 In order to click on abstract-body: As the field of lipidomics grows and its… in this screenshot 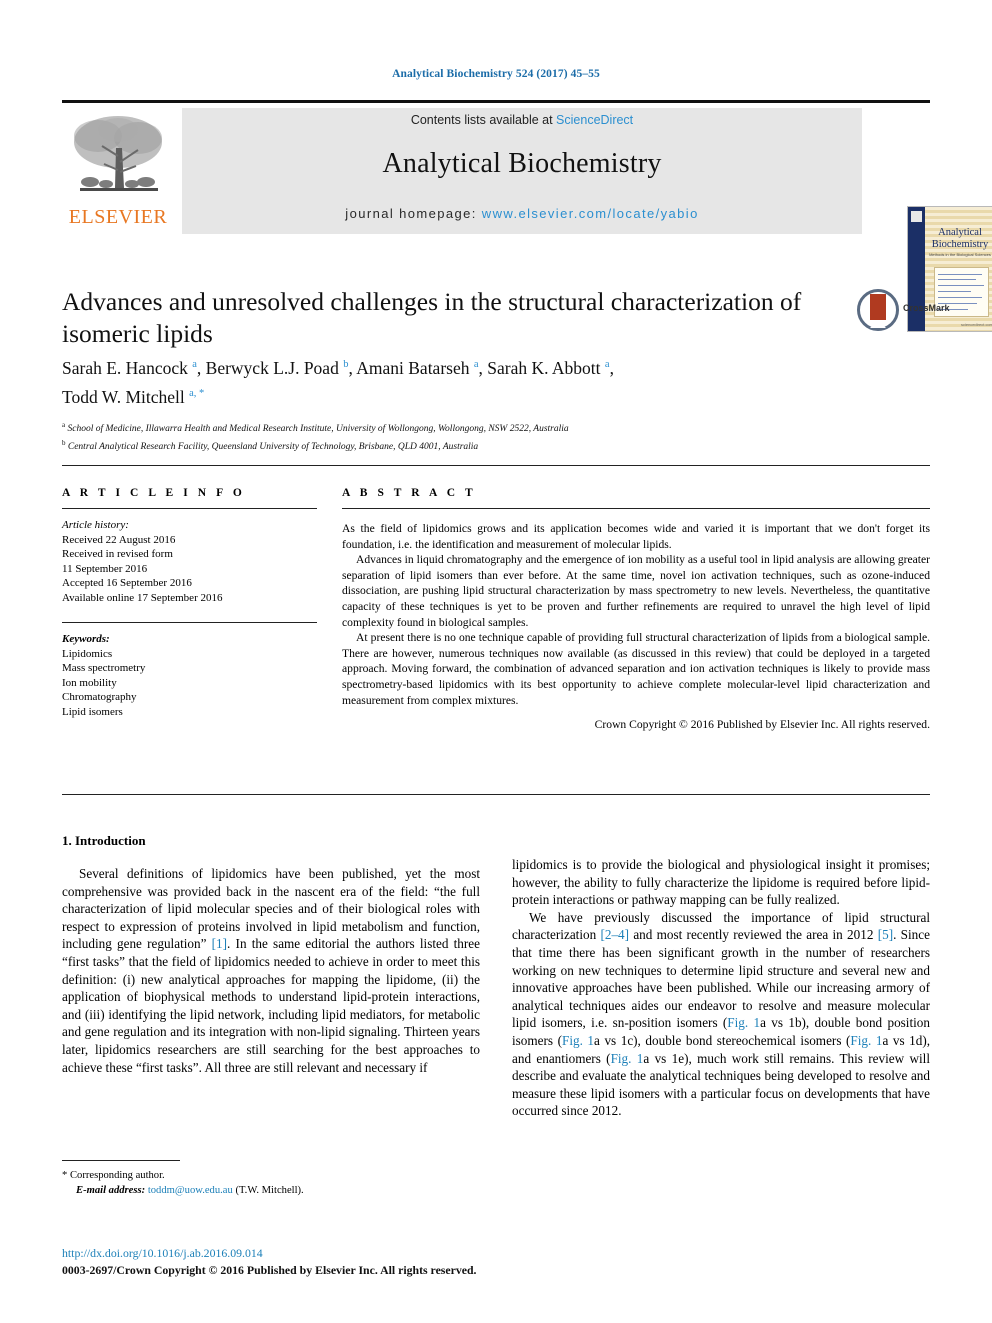, I will do `click(636, 614)`.